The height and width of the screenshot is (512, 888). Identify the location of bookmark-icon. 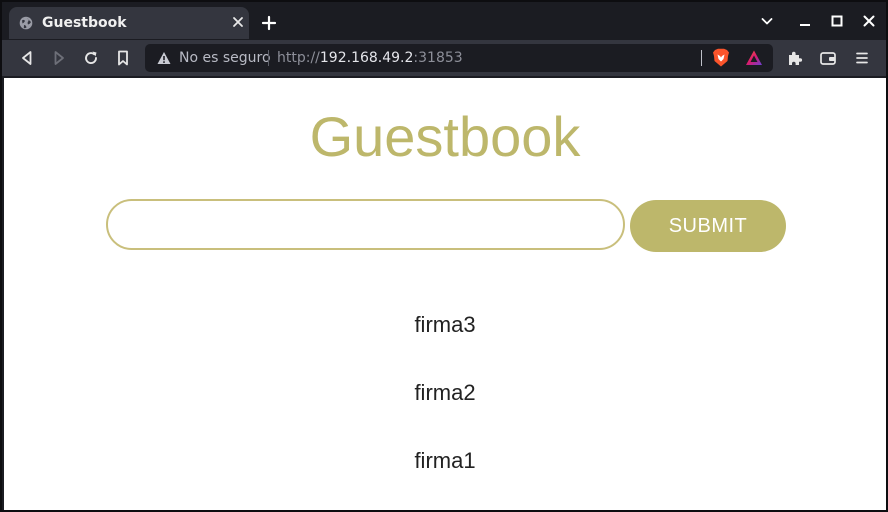
(123, 58).